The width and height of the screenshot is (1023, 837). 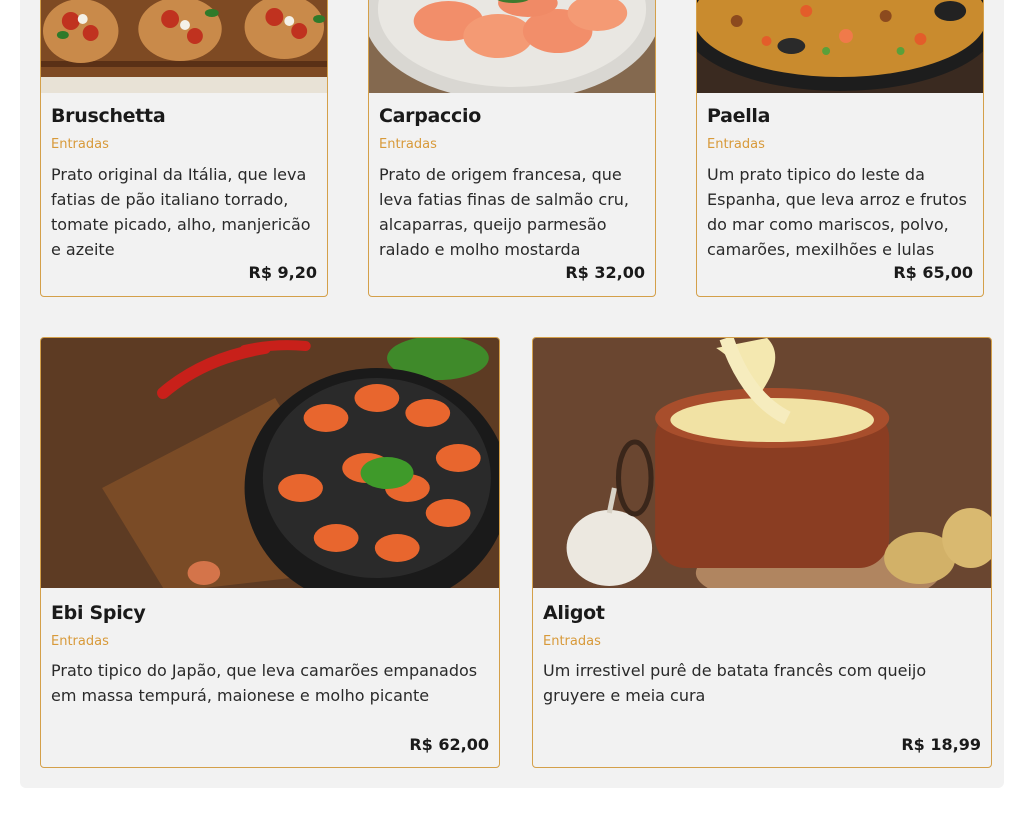 I want to click on card-title: Aligot, so click(x=574, y=613).